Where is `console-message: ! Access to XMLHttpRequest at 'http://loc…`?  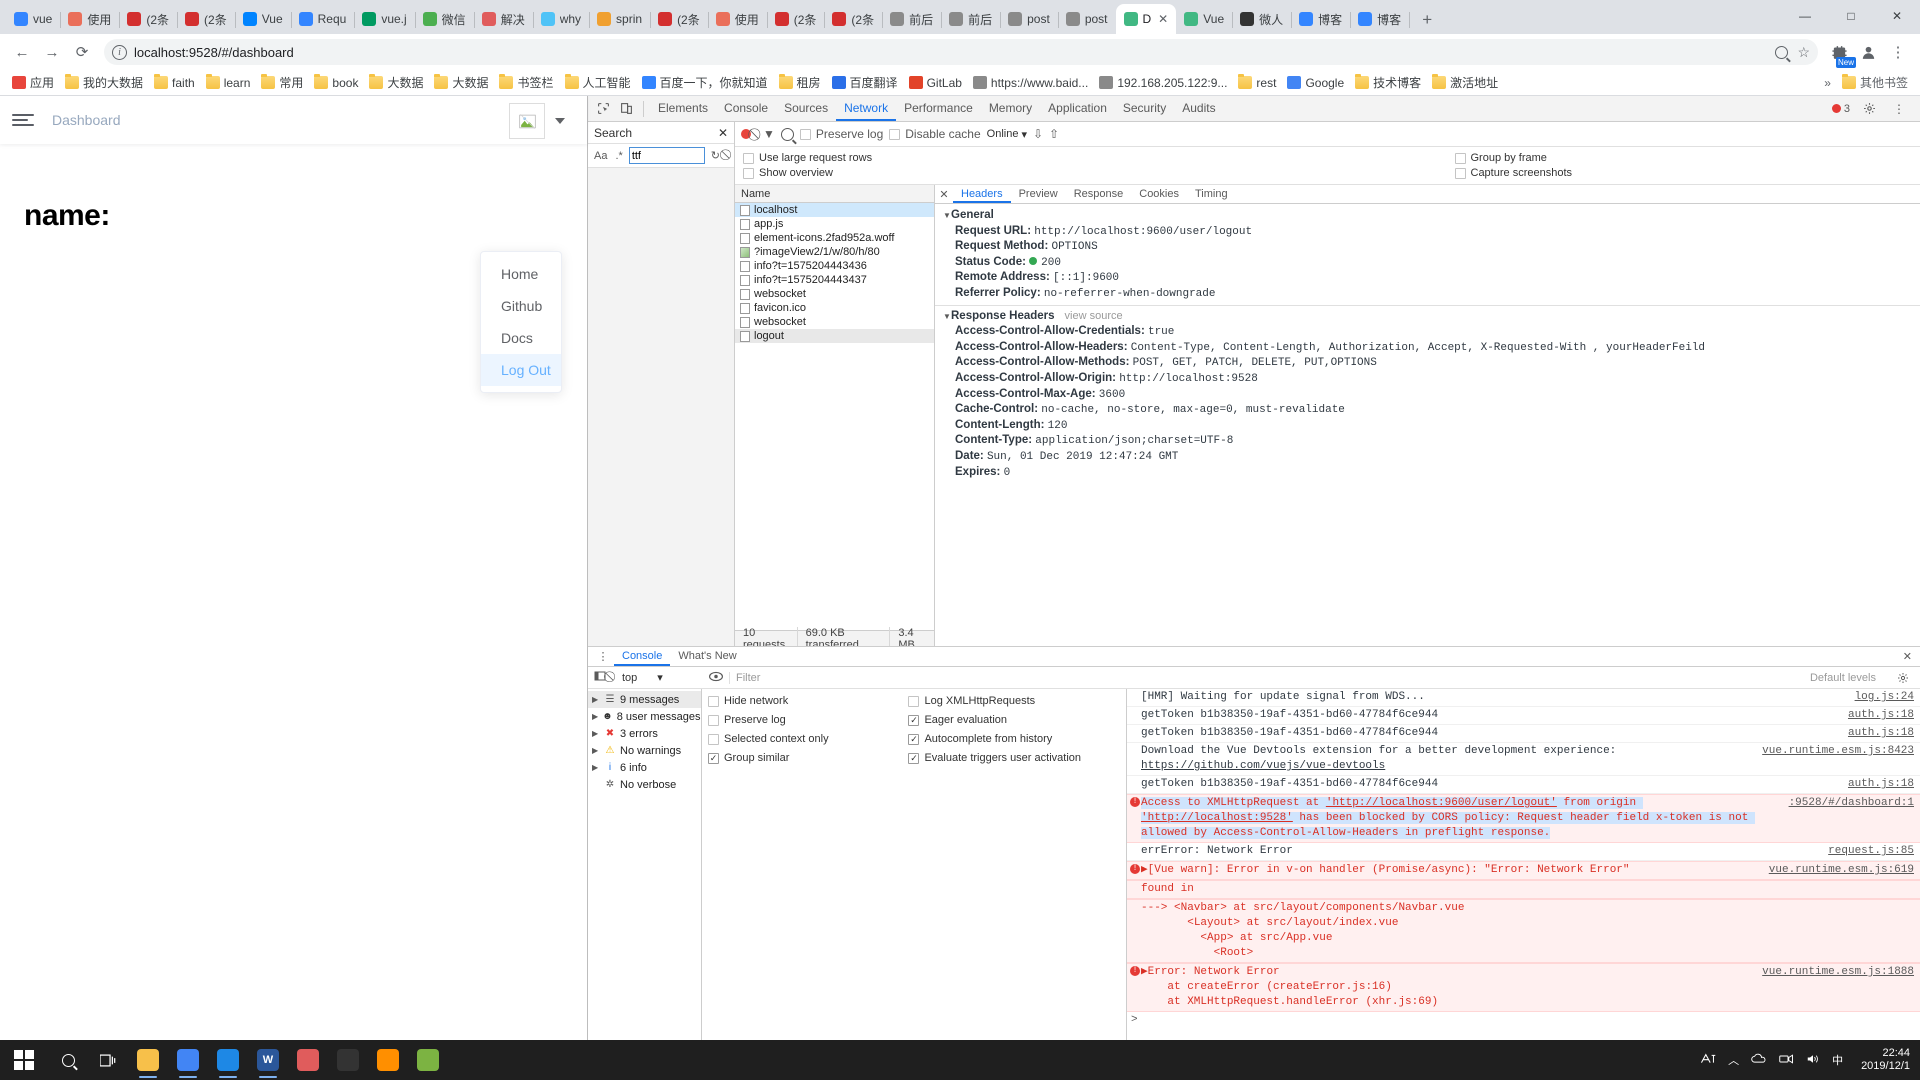 console-message: ! Access to XMLHttpRequest at 'http://loc… is located at coordinates (1523, 818).